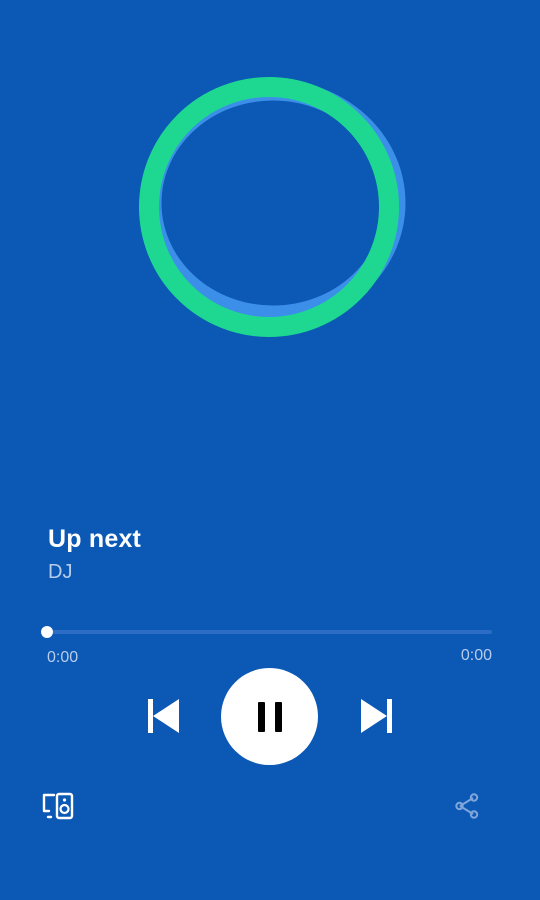 This screenshot has height=900, width=540. I want to click on next-button, so click(378, 716).